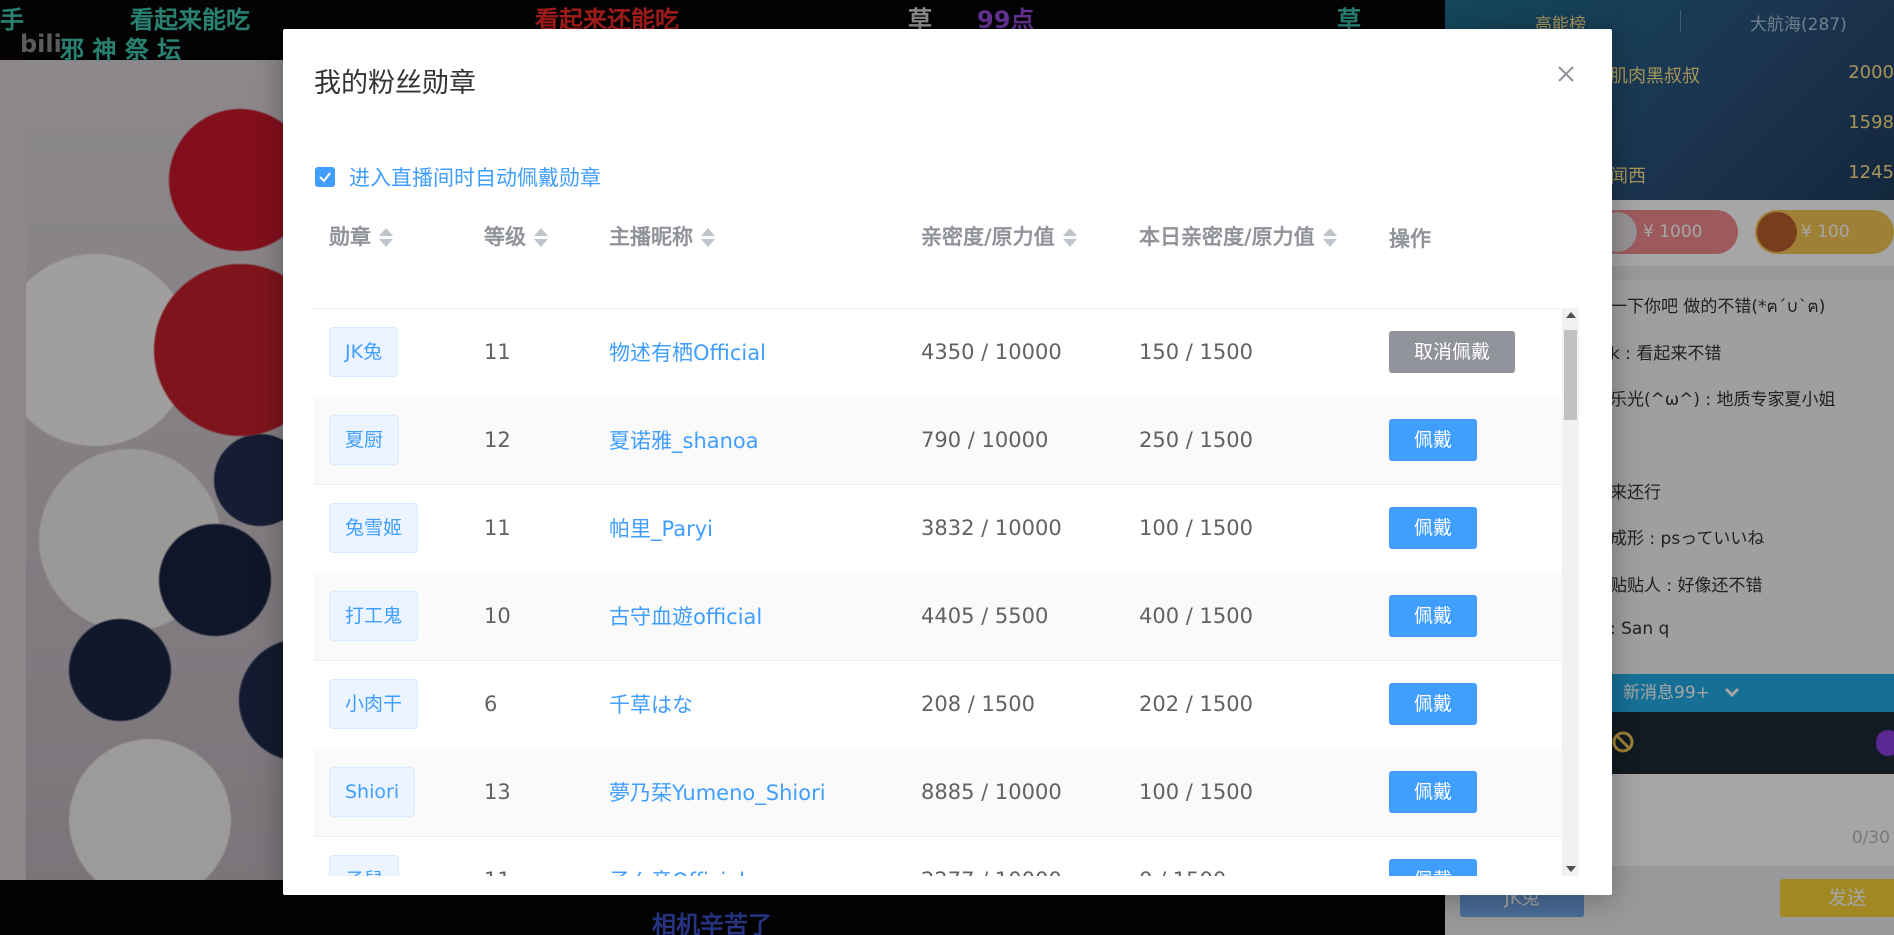  Describe the element at coordinates (1410, 239) in the screenshot. I see `column-label: 操作` at that location.